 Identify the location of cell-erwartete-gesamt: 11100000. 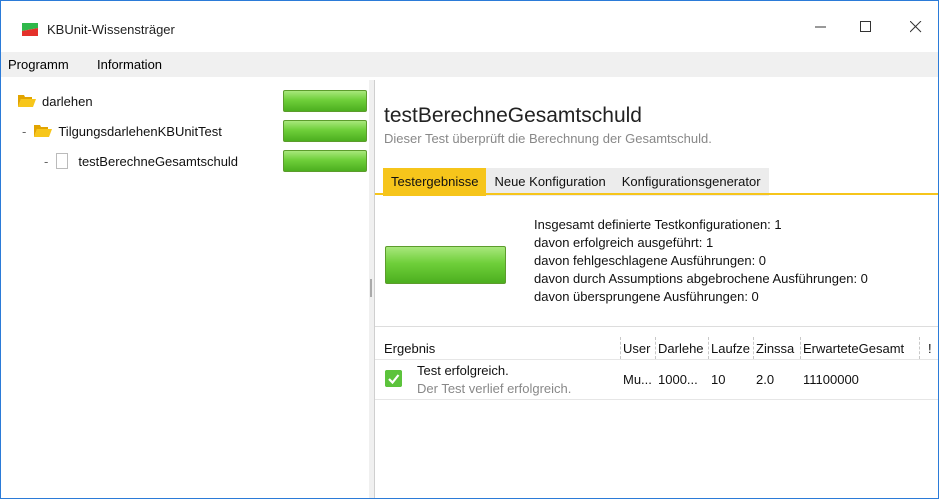
(831, 379).